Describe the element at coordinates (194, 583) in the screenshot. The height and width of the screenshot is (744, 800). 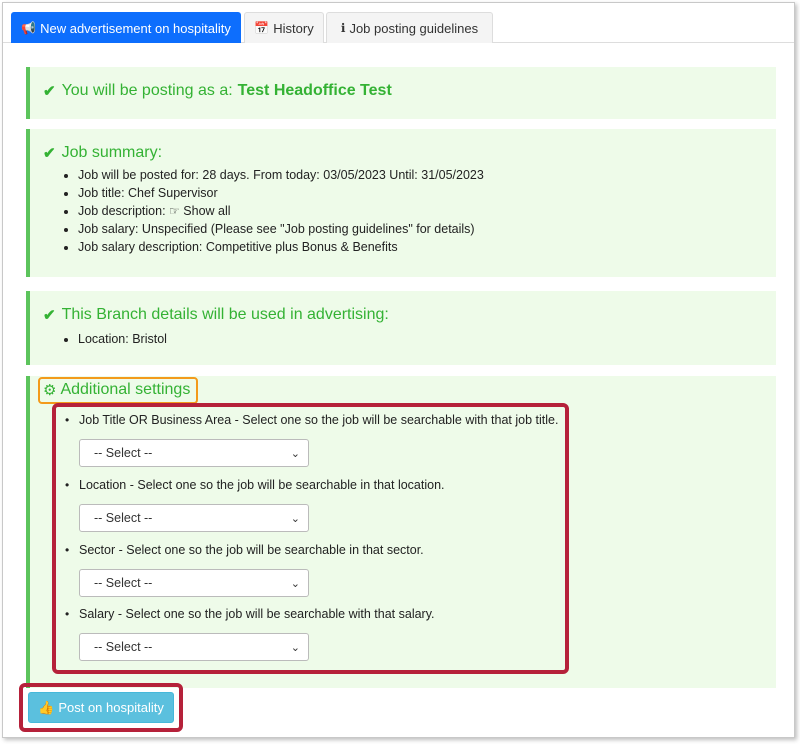
I see `sector-select: -- Select -- ⌄` at that location.